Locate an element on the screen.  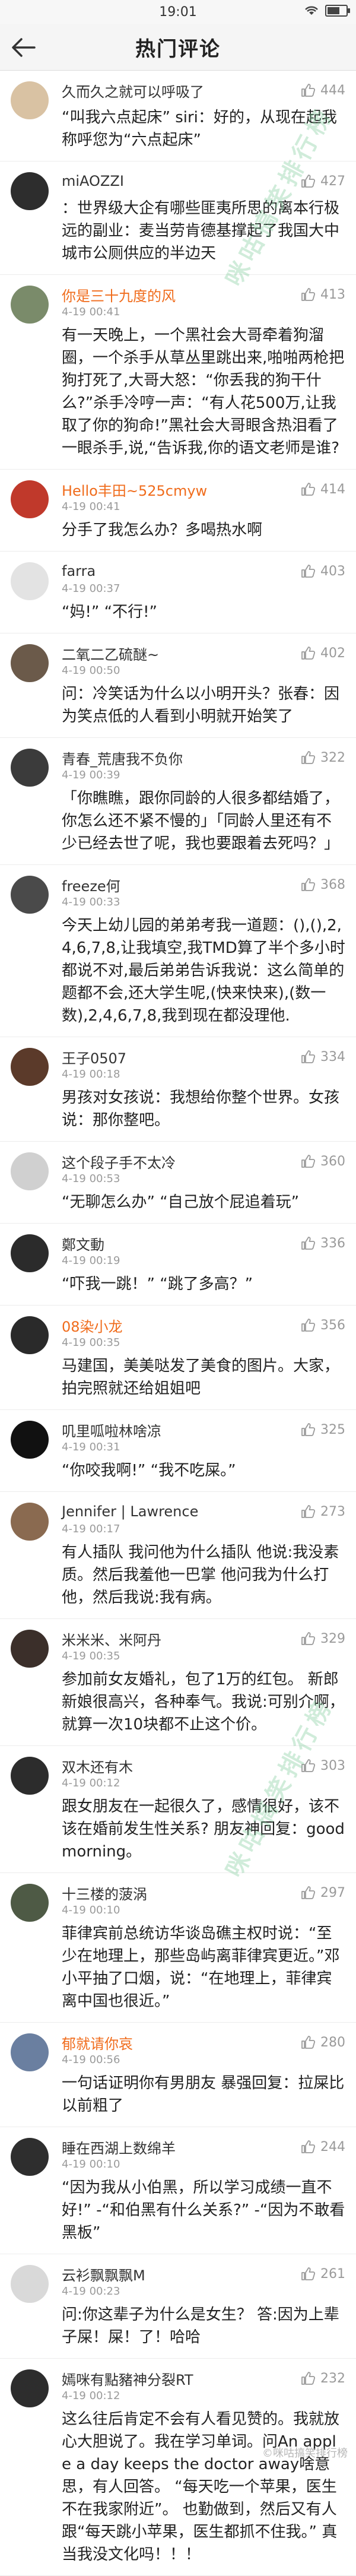
page-title: 热门评论 is located at coordinates (178, 49).